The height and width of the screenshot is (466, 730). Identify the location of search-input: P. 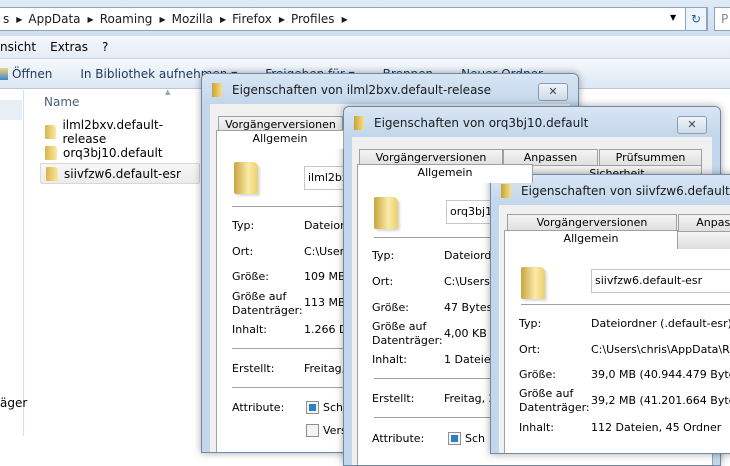
(722, 19).